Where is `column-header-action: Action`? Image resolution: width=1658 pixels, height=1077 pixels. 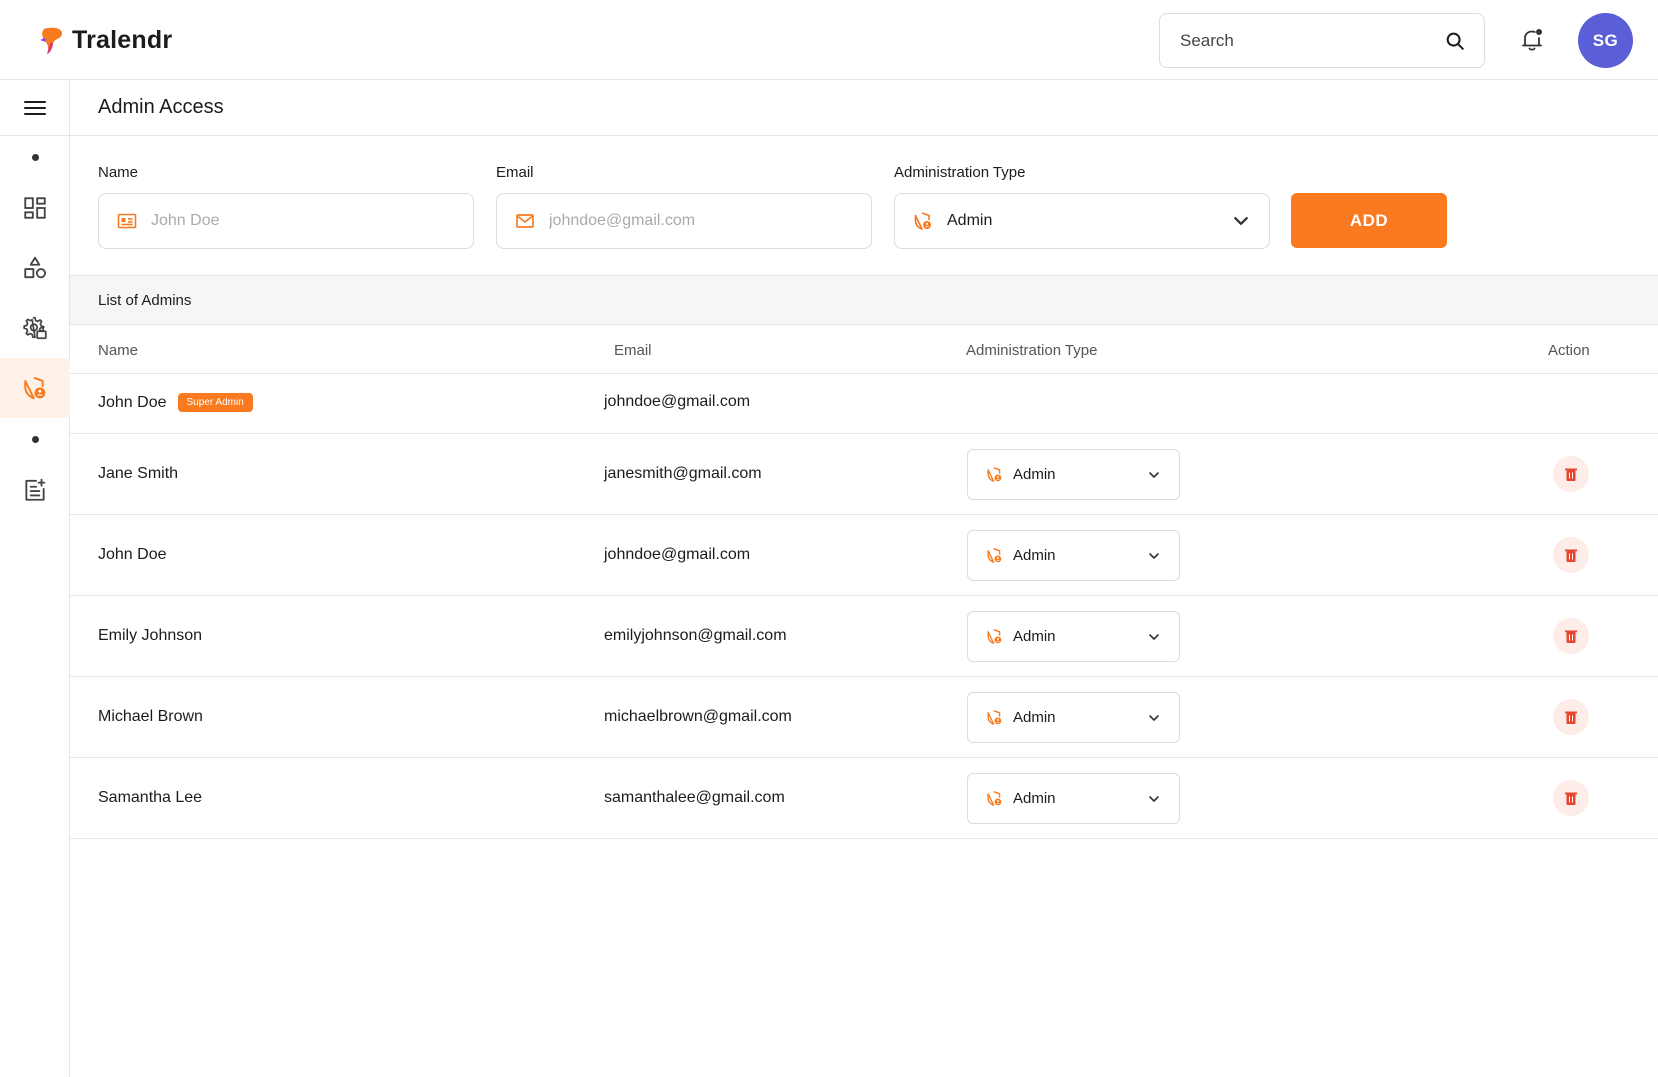 column-header-action: Action is located at coordinates (1569, 350).